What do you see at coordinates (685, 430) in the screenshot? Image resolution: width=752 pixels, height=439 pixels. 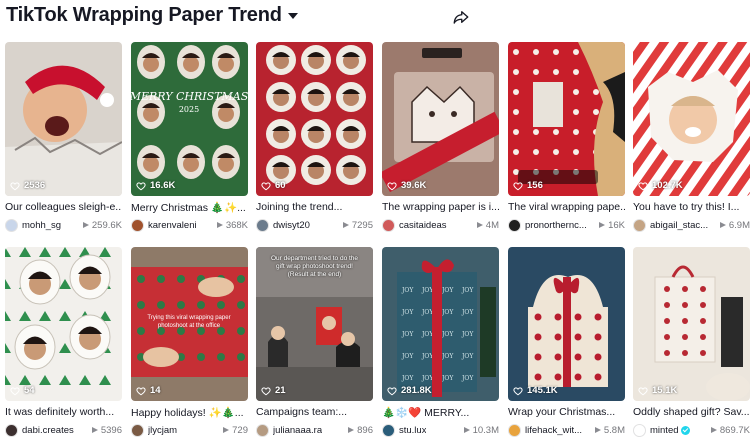 I see `verified-badge-icon` at bounding box center [685, 430].